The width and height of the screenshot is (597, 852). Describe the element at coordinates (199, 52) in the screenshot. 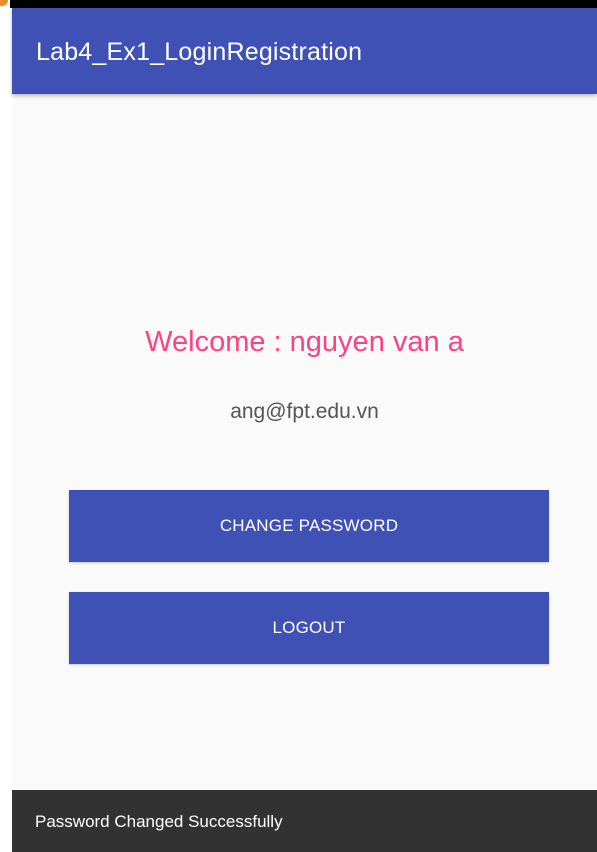

I see `app-title: Lab4_Ex1_LoginRegistration` at that location.